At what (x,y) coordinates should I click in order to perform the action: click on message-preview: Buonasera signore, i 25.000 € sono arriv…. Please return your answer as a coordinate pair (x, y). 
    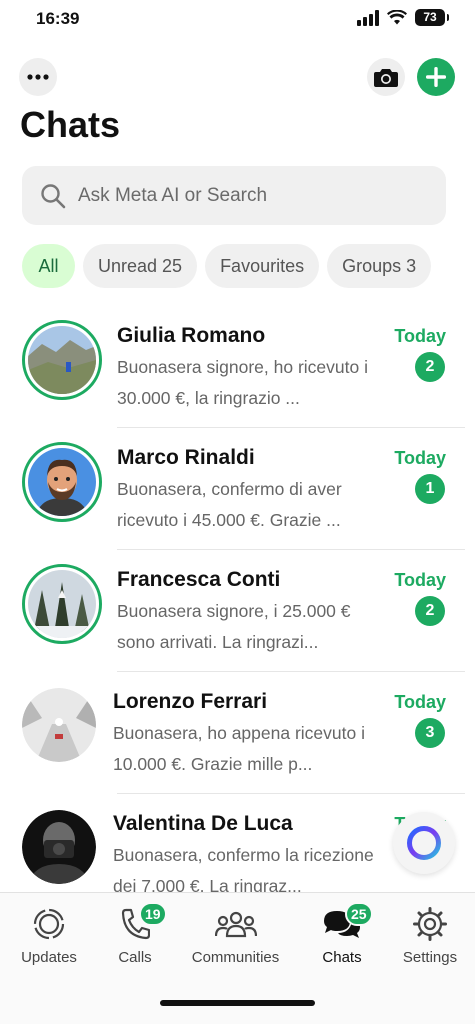
    Looking at the image, I should click on (234, 626).